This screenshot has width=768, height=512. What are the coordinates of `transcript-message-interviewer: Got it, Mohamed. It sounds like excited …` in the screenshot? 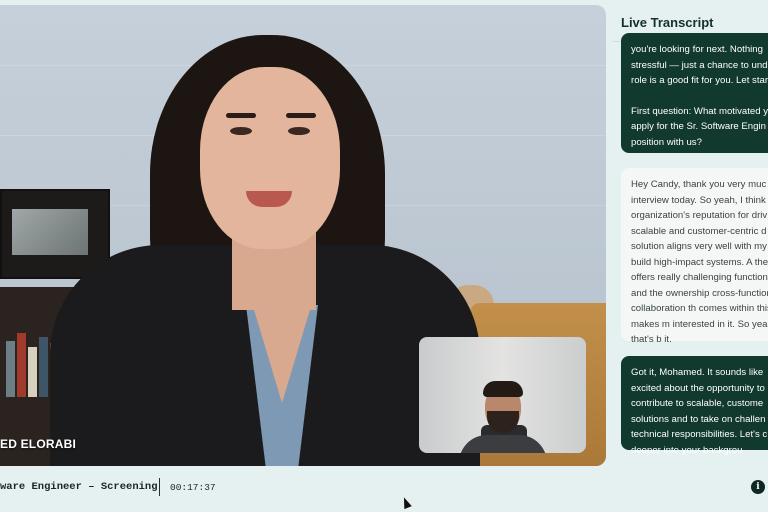 It's located at (694, 406).